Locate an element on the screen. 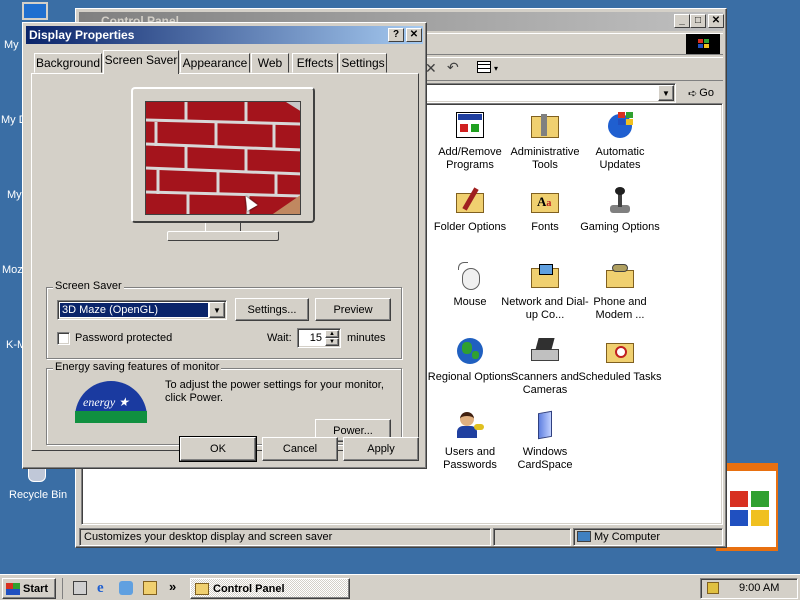 The height and width of the screenshot is (600, 800). taskbar: Start e » Control Panel 9:00 AM is located at coordinates (400, 587).